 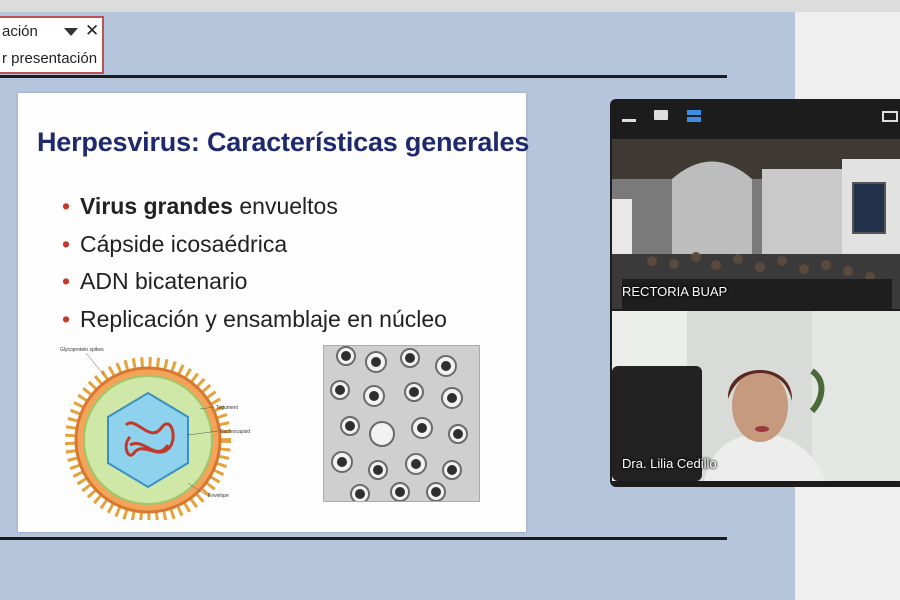 I want to click on presenter-panel: ación ✕ r presentación, so click(x=52, y=45).